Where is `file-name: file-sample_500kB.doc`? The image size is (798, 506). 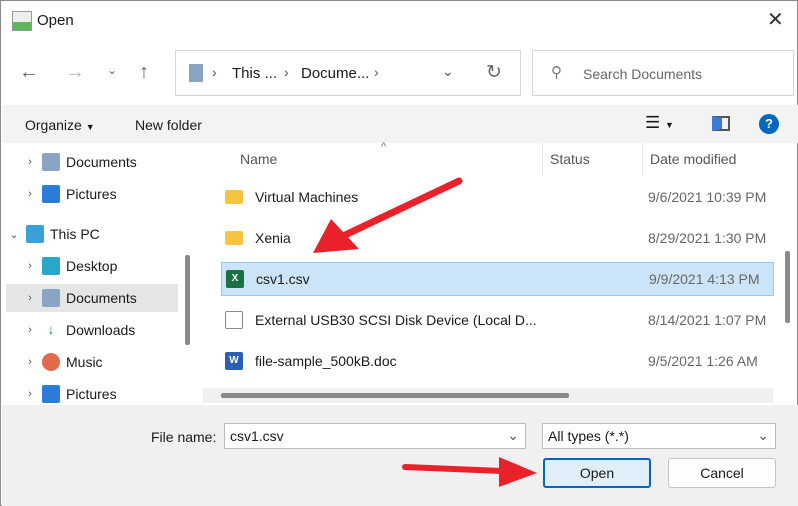
file-name: file-sample_500kB.doc is located at coordinates (326, 361).